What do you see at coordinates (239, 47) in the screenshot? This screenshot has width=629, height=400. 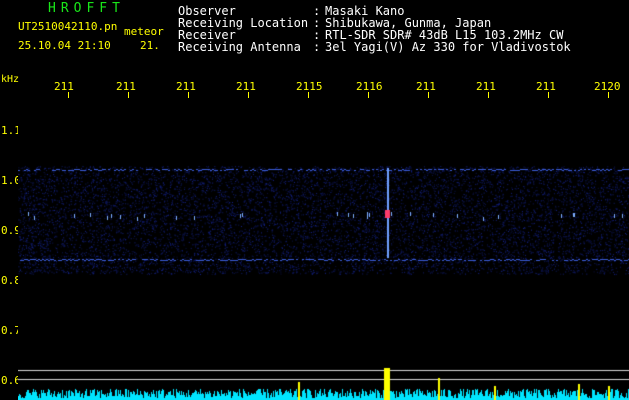 I see `info-label: Receiving Antenna` at bounding box center [239, 47].